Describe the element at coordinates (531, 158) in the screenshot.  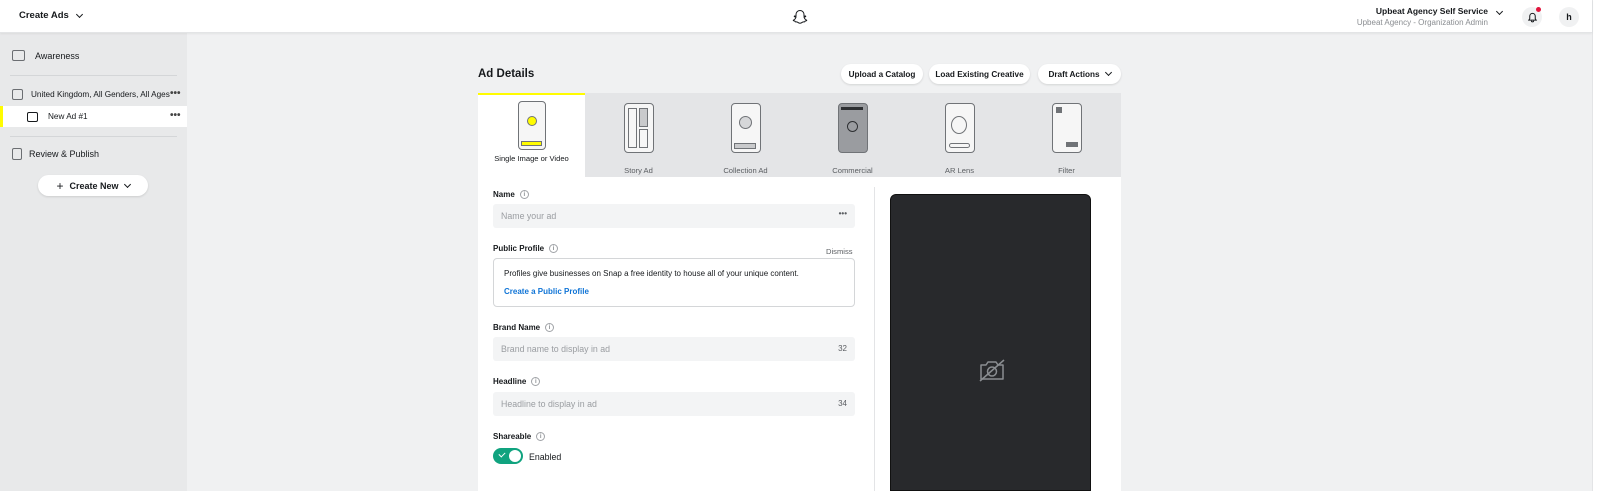
I see `ad-type-label: Single Image or Video` at that location.